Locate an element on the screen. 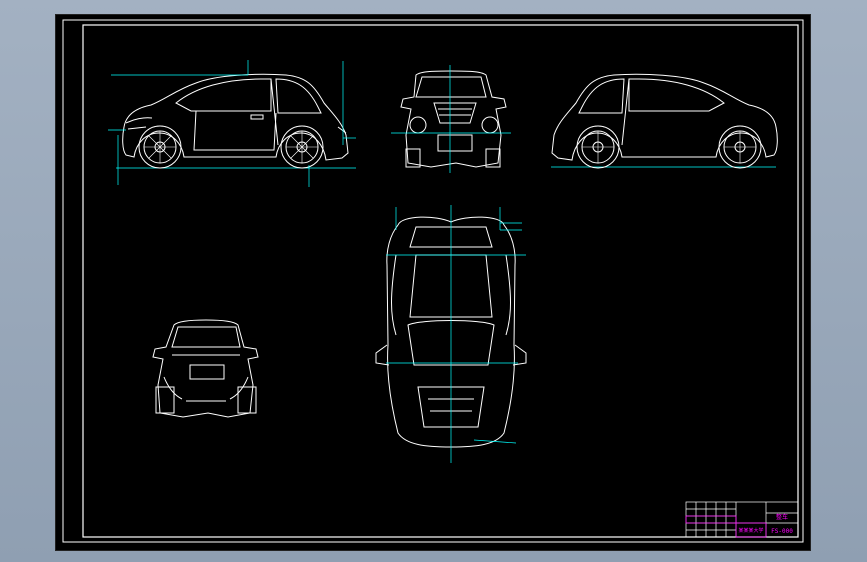 The image size is (867, 562). title-block-title: 整车 is located at coordinates (782, 517).